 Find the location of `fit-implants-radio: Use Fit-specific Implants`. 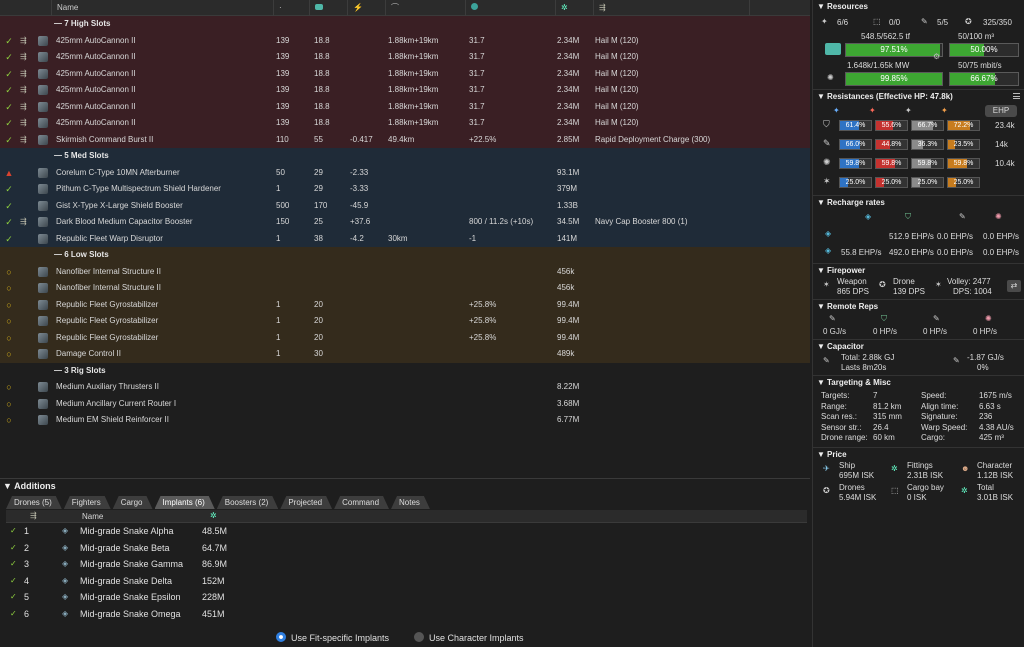

fit-implants-radio: Use Fit-specific Implants is located at coordinates (332, 638).